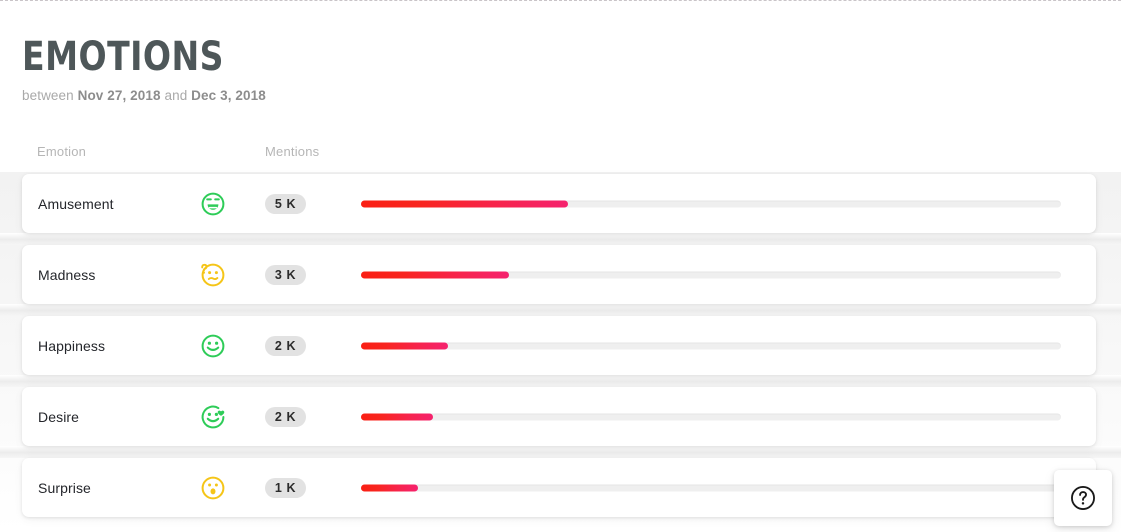 This screenshot has width=1121, height=532. I want to click on help-button, so click(1083, 498).